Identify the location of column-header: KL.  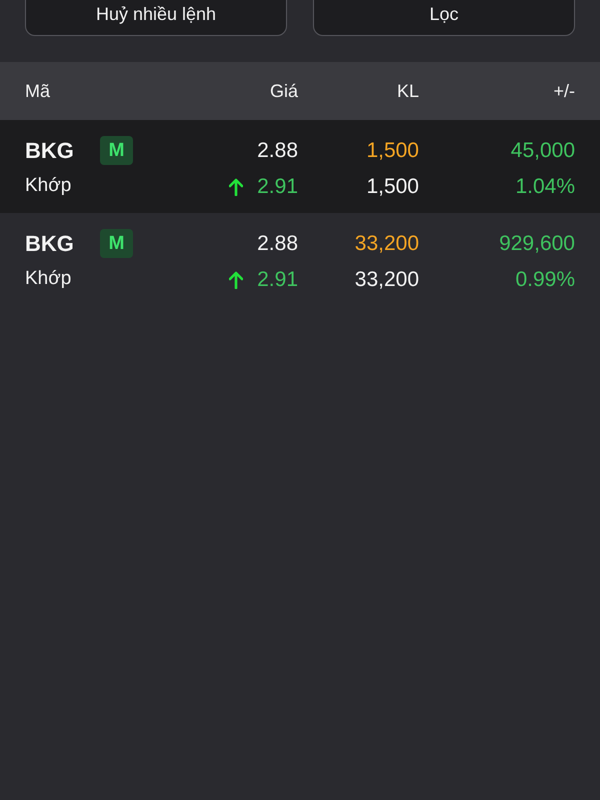
(407, 91).